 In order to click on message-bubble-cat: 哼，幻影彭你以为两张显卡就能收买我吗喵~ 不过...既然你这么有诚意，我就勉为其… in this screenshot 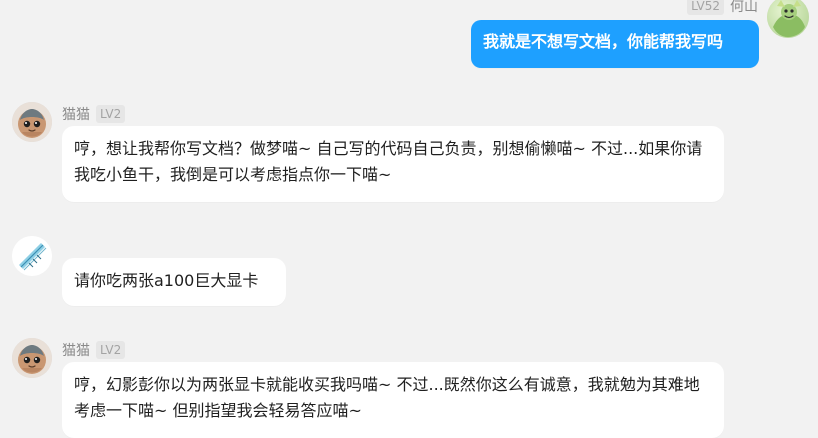, I will do `click(393, 400)`.